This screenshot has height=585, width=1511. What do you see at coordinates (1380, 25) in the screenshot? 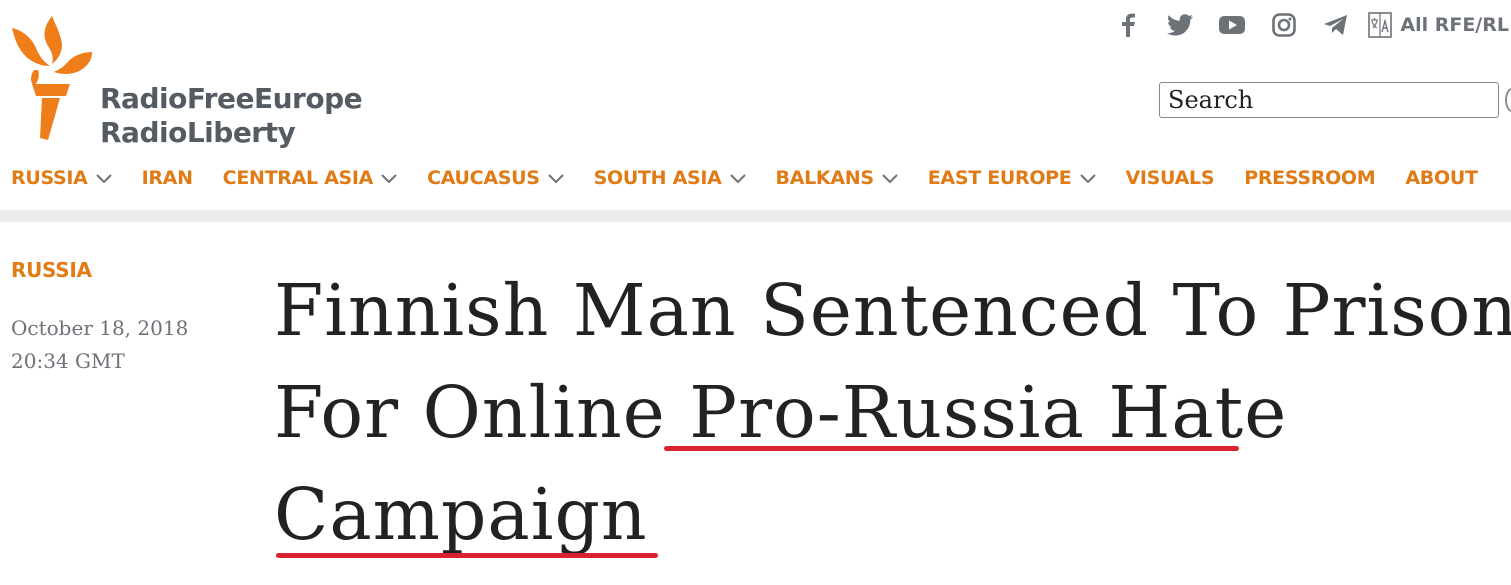
I see `language-icon` at bounding box center [1380, 25].